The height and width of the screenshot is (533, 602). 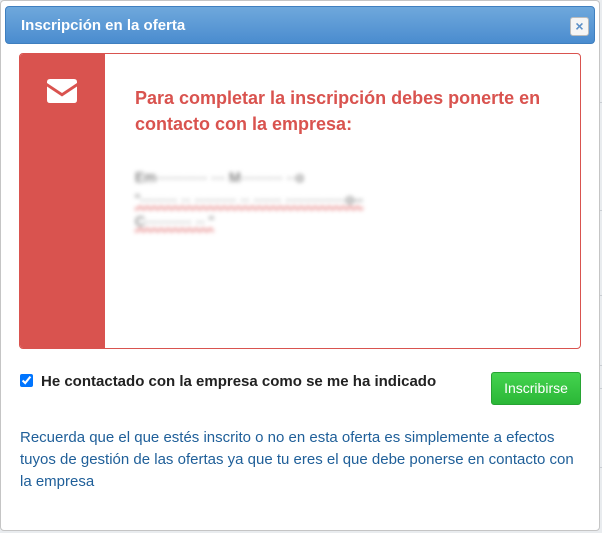 What do you see at coordinates (103, 25) in the screenshot?
I see `dialog-title: Inscripción en la oferta` at bounding box center [103, 25].